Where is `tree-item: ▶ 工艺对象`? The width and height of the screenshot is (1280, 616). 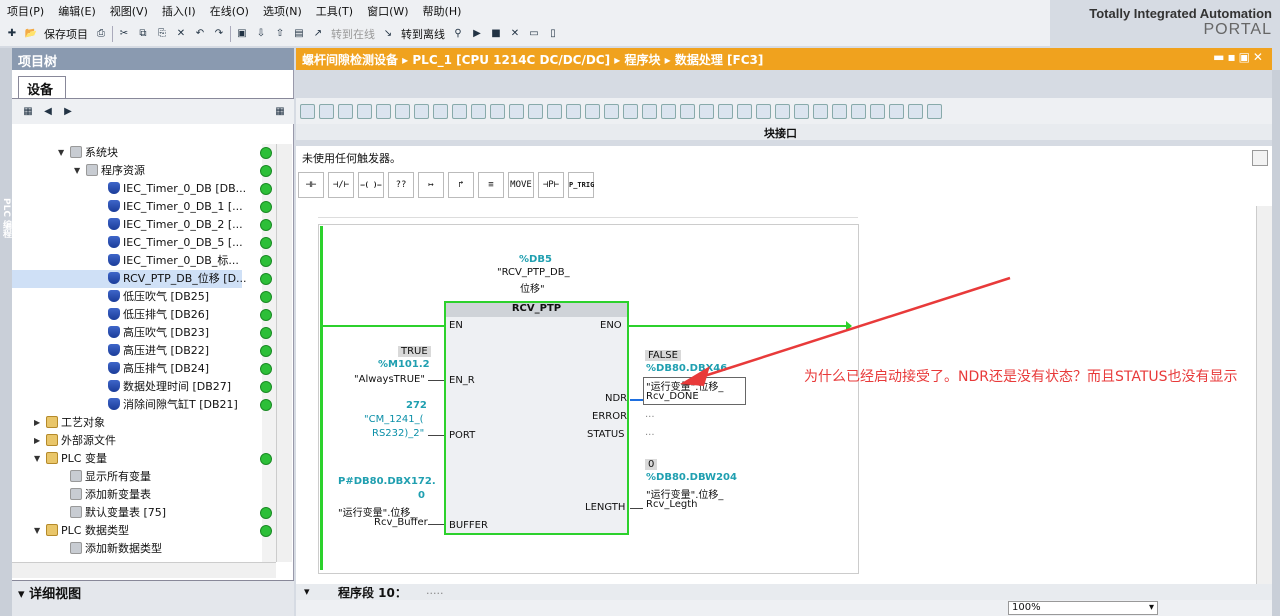 tree-item: ▶ 工艺对象 is located at coordinates (69, 423).